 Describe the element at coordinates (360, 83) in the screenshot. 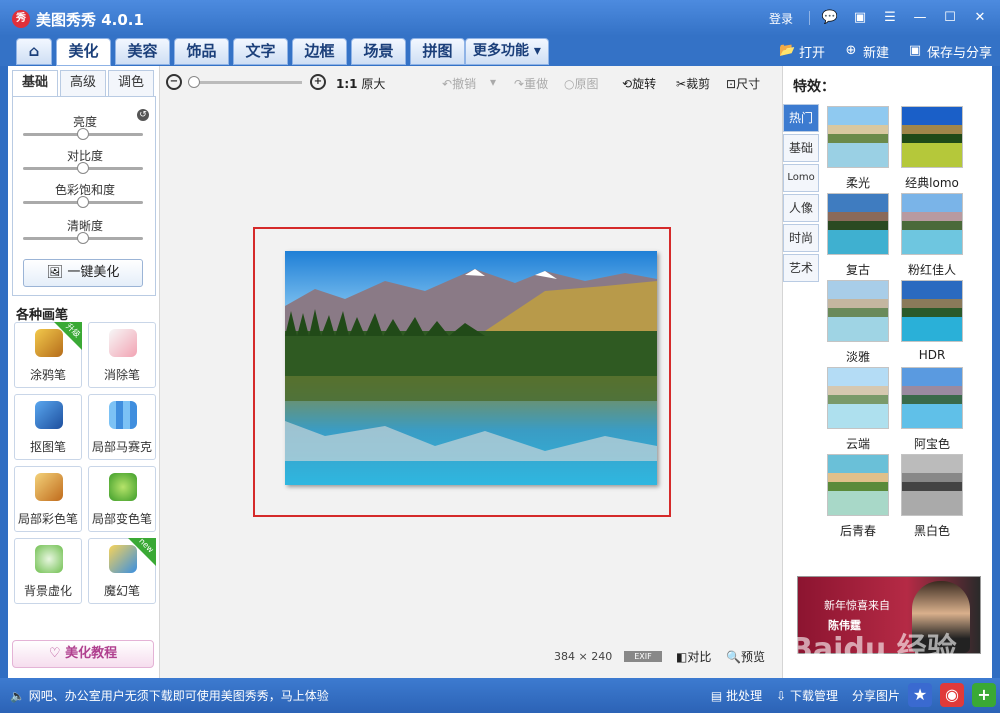

I see `actual-size-button: 1:1 原大` at that location.